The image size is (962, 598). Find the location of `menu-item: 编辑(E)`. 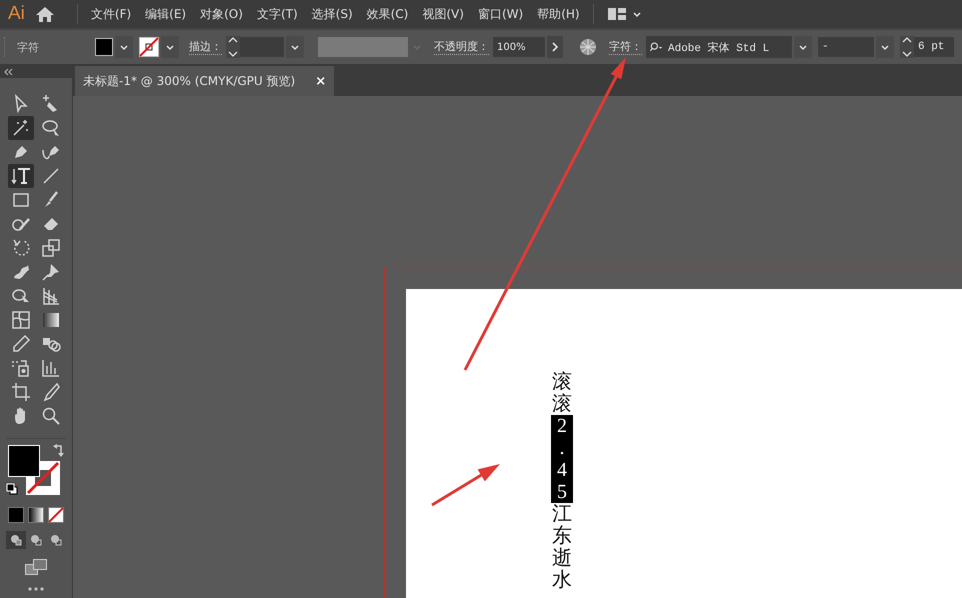

menu-item: 编辑(E) is located at coordinates (166, 14).